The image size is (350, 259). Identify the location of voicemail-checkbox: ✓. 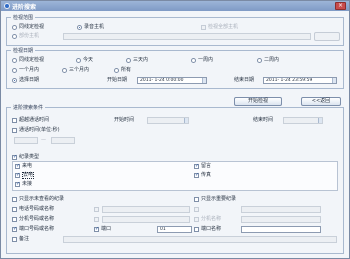
(196, 166).